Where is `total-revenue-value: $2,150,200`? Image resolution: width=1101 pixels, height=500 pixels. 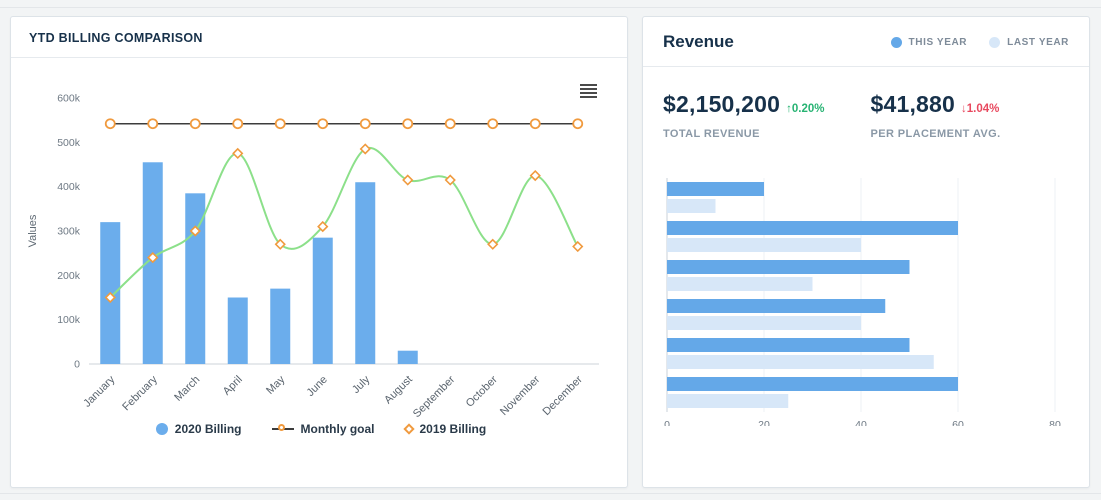
total-revenue-value: $2,150,200 is located at coordinates (722, 104).